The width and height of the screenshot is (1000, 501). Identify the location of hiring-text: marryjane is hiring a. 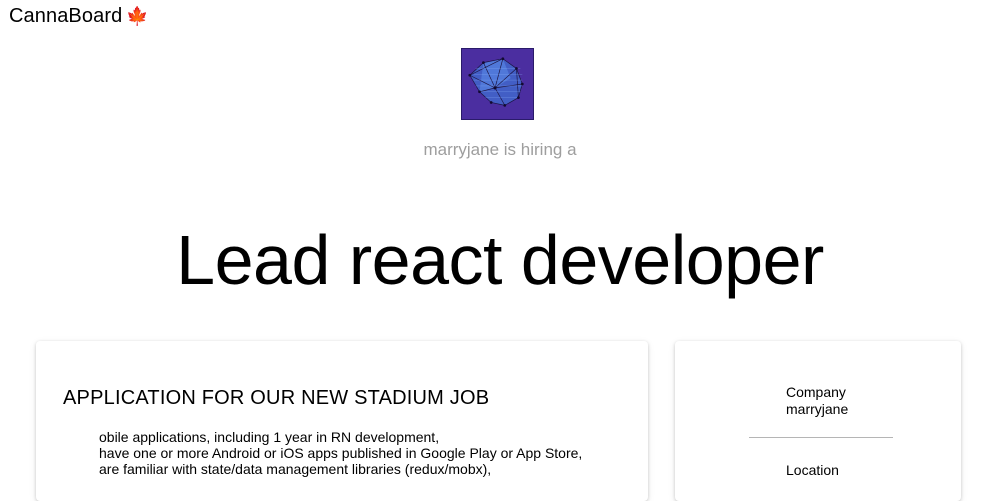
(500, 149).